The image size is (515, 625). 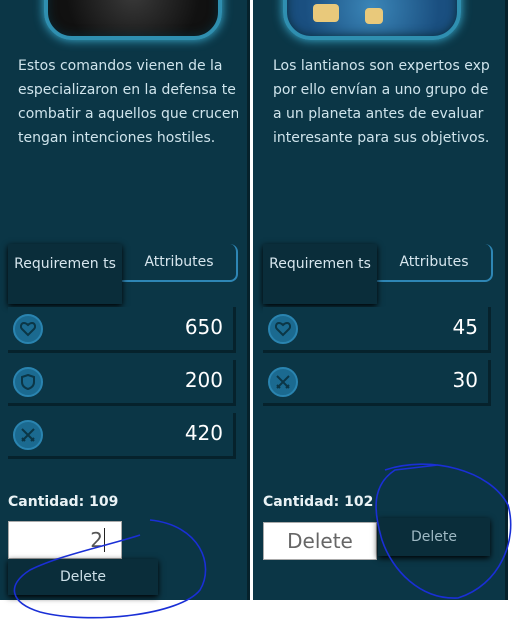 What do you see at coordinates (110, 569) in the screenshot?
I see `annotation-circle-left` at bounding box center [110, 569].